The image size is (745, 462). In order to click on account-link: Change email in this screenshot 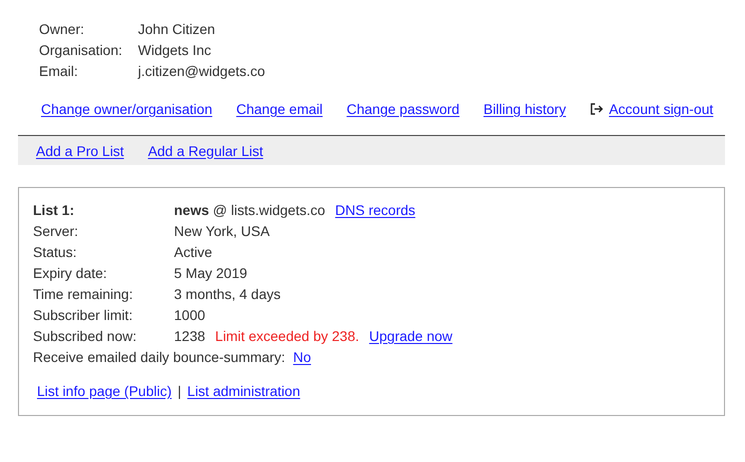, I will do `click(279, 109)`.